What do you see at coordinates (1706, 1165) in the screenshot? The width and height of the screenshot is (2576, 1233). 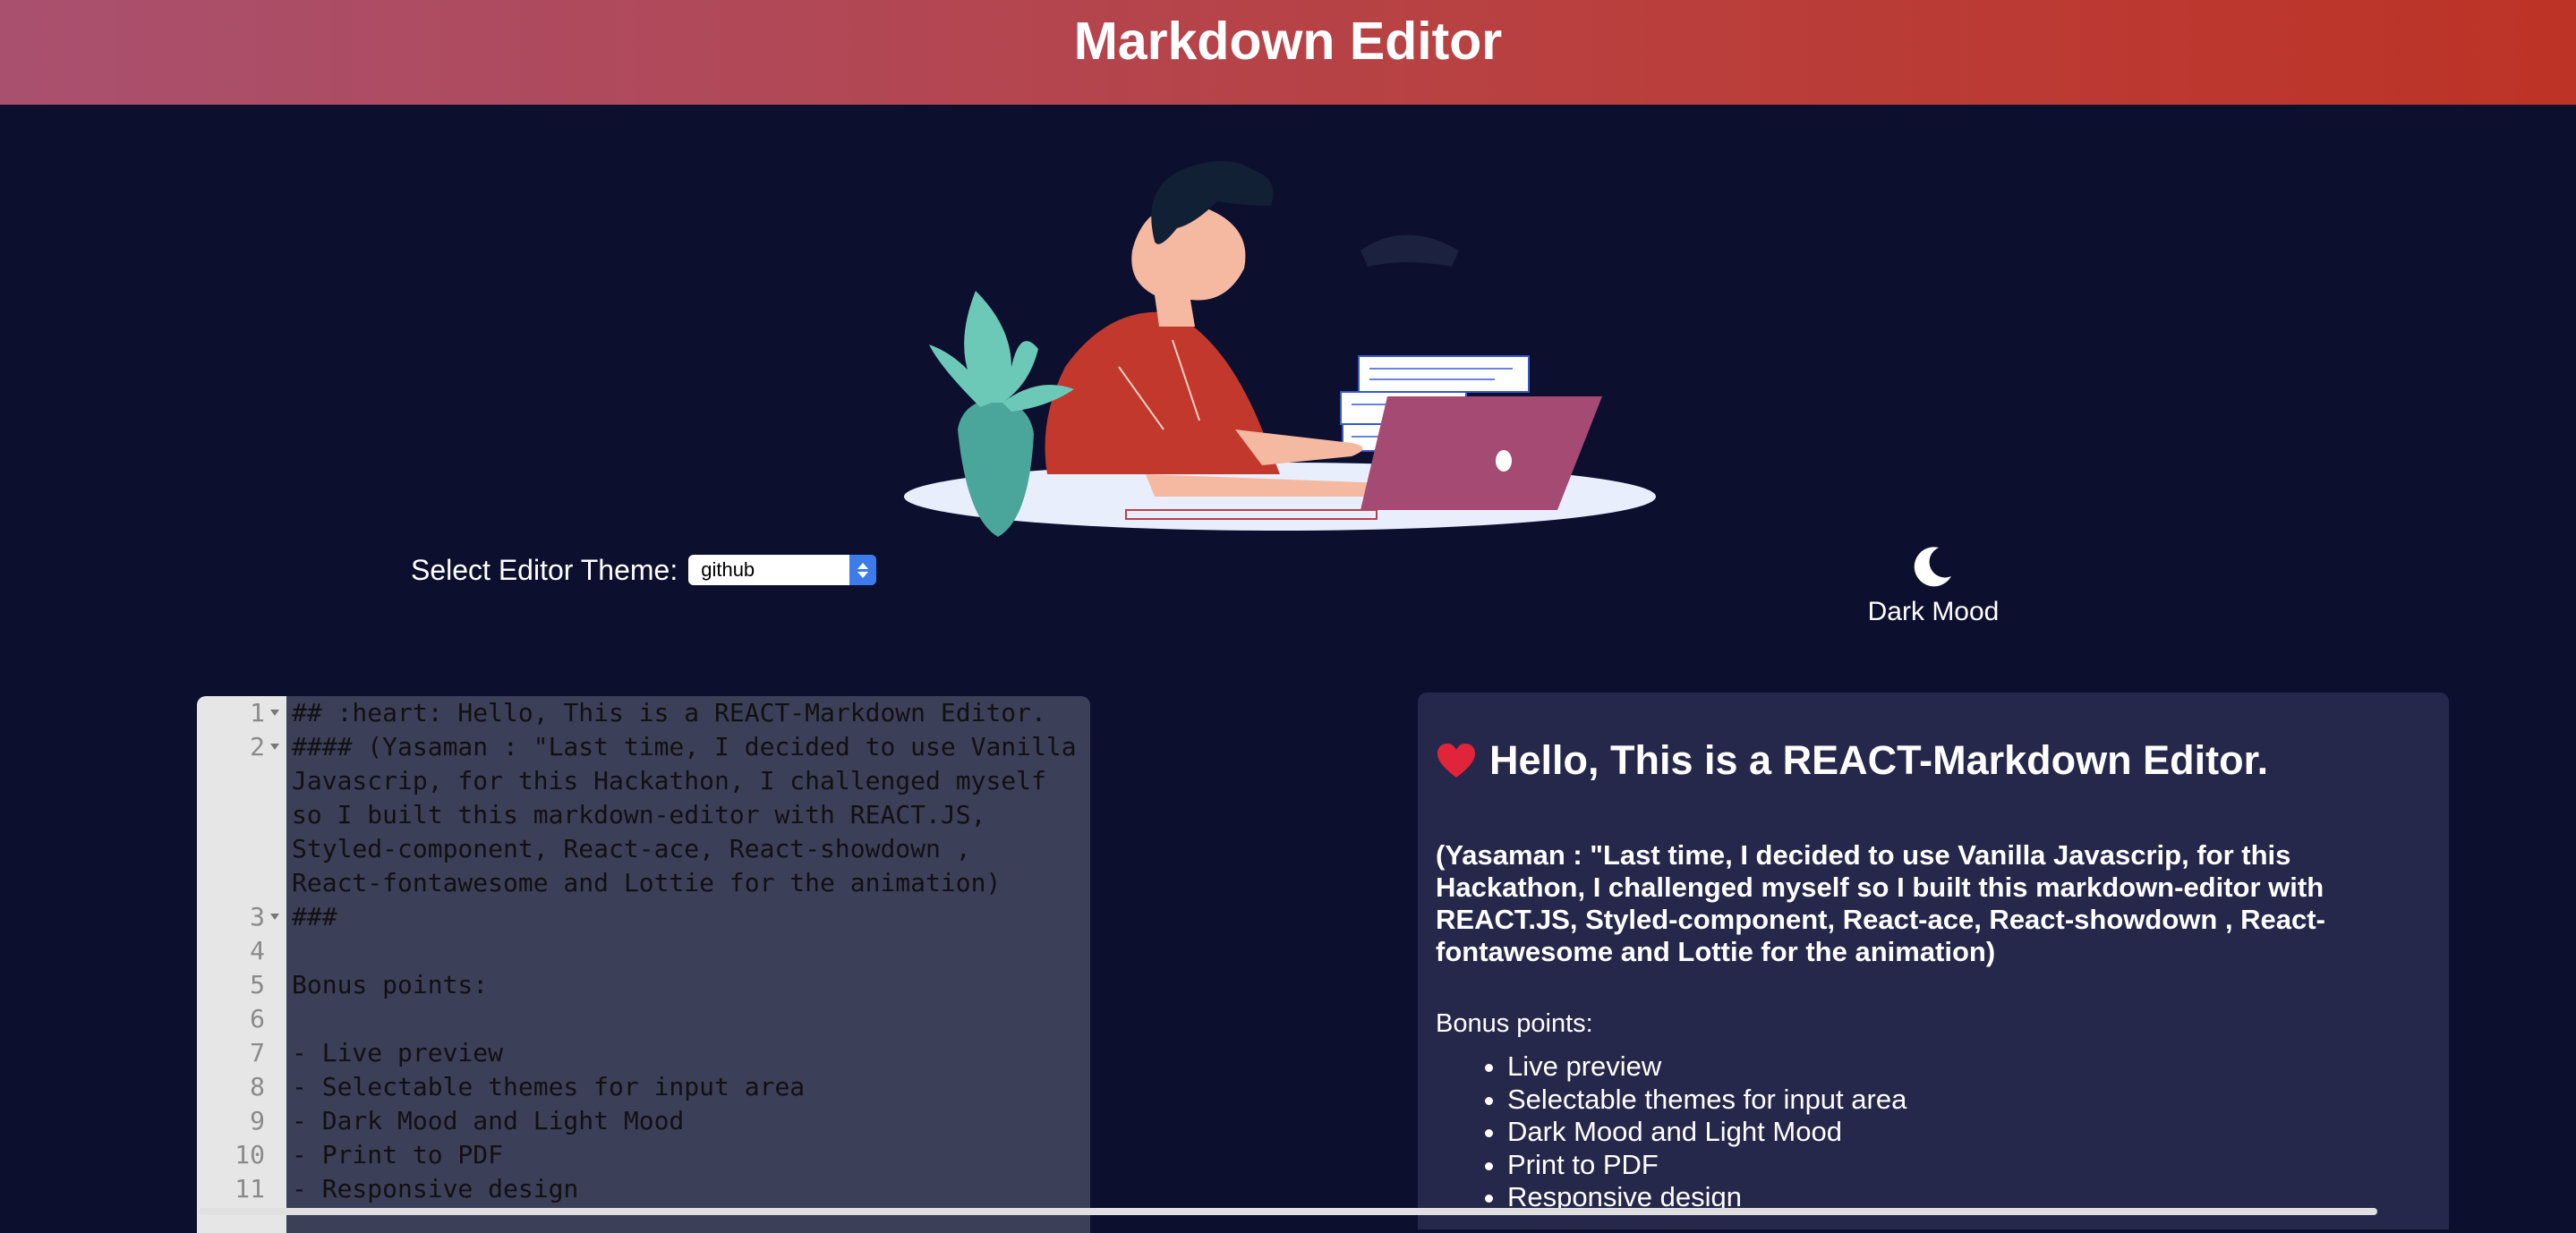 I see `list-item: Print to PDF` at bounding box center [1706, 1165].